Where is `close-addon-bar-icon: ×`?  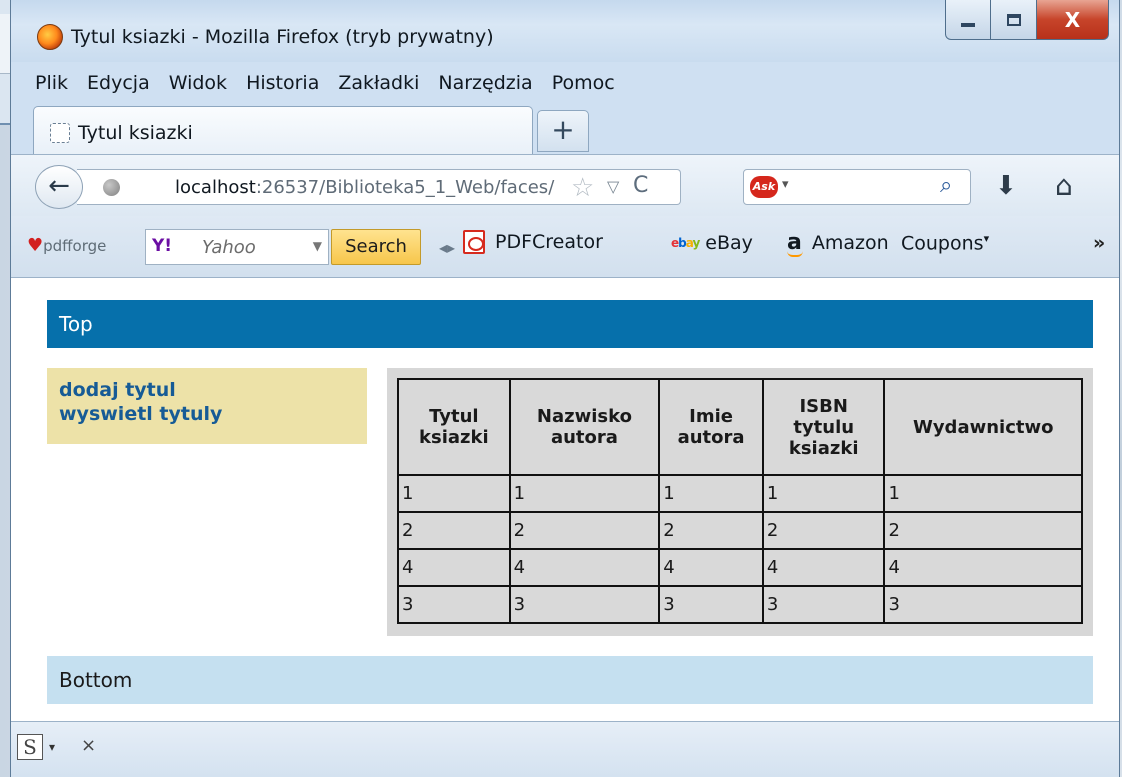
close-addon-bar-icon: × is located at coordinates (88, 745).